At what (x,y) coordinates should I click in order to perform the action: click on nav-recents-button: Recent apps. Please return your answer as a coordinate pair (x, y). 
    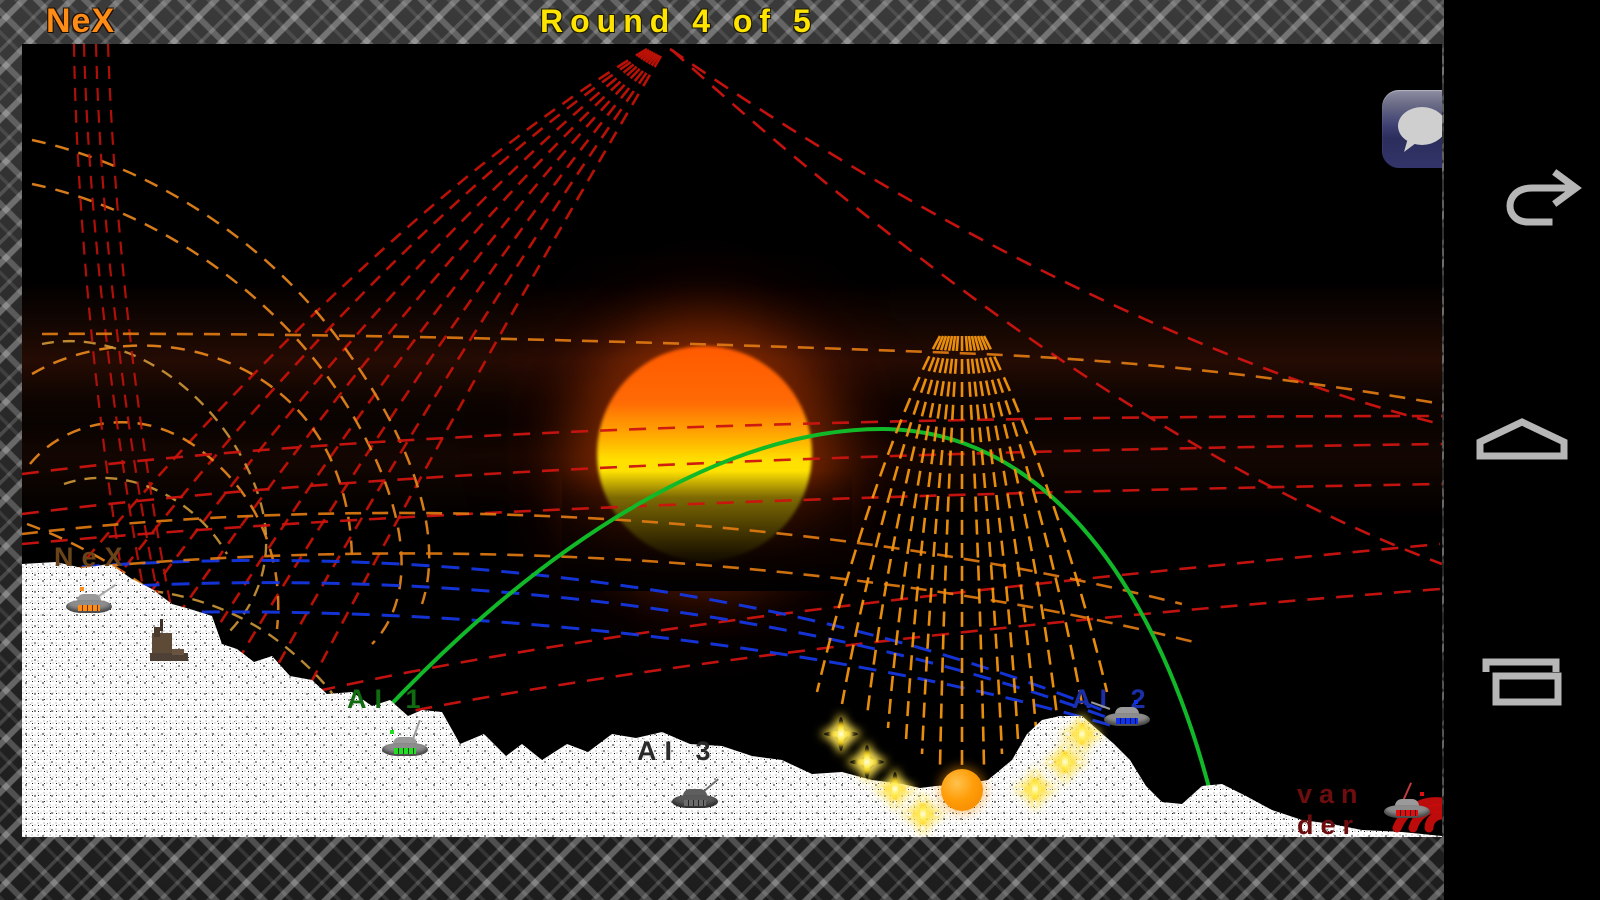
    Looking at the image, I should click on (1522, 680).